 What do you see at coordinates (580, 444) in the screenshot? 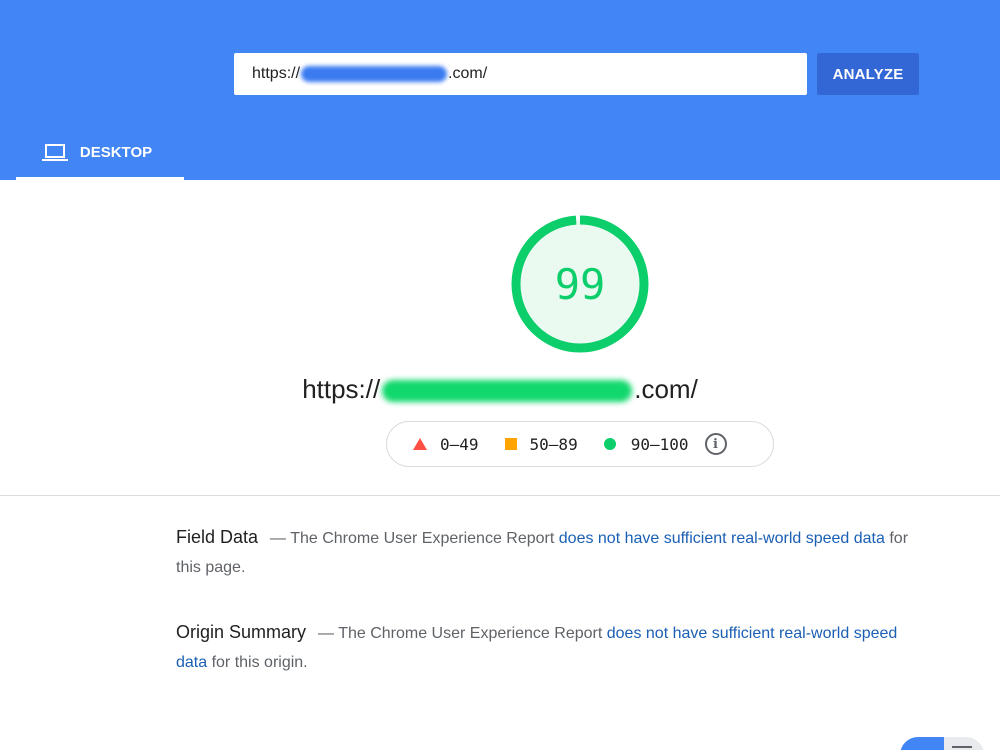
I see `score-legend: 0–49 50–89 90–100 i` at bounding box center [580, 444].